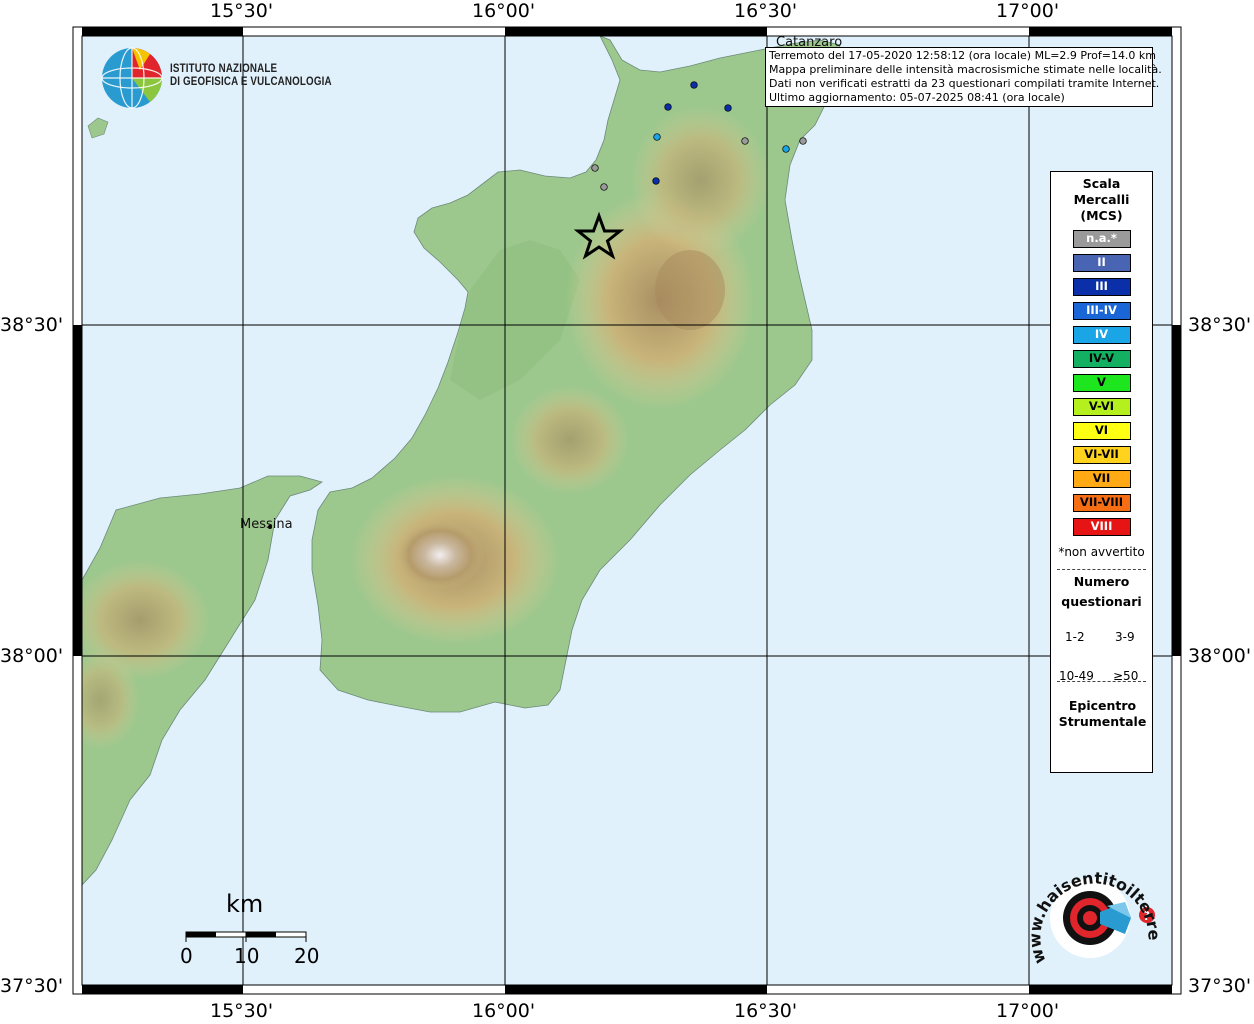  Describe the element at coordinates (1101, 552) in the screenshot. I see `not-felt-note: *non avvertito` at that location.